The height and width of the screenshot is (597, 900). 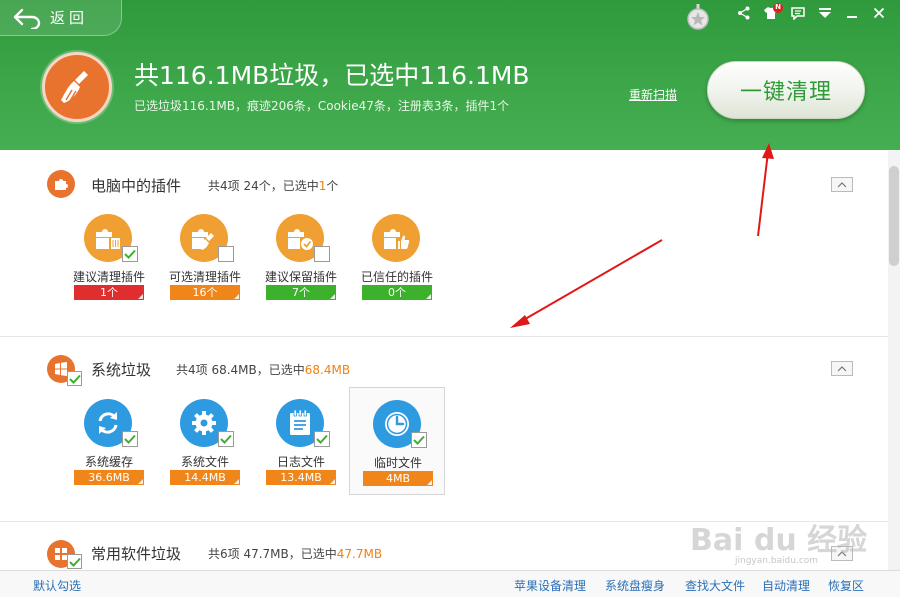 What do you see at coordinates (108, 462) in the screenshot?
I see `item-label: 系统缓存` at bounding box center [108, 462].